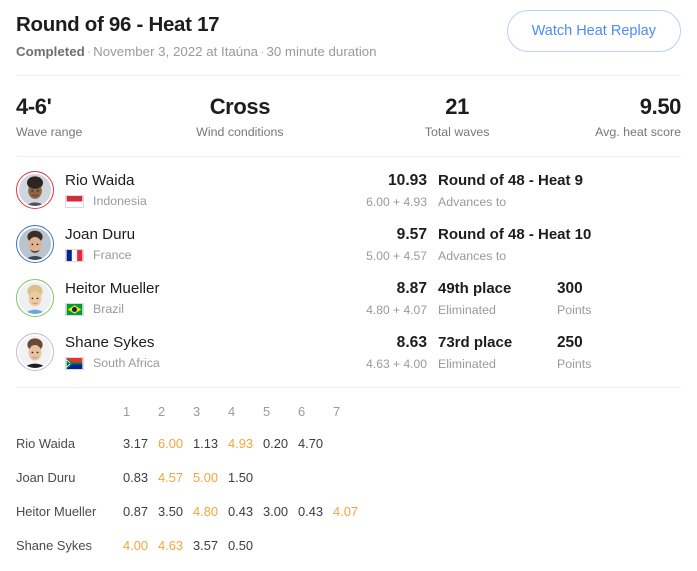 The image size is (697, 571). What do you see at coordinates (175, 51) in the screenshot?
I see `heat-date: November 3, 2022 at Itaúna` at bounding box center [175, 51].